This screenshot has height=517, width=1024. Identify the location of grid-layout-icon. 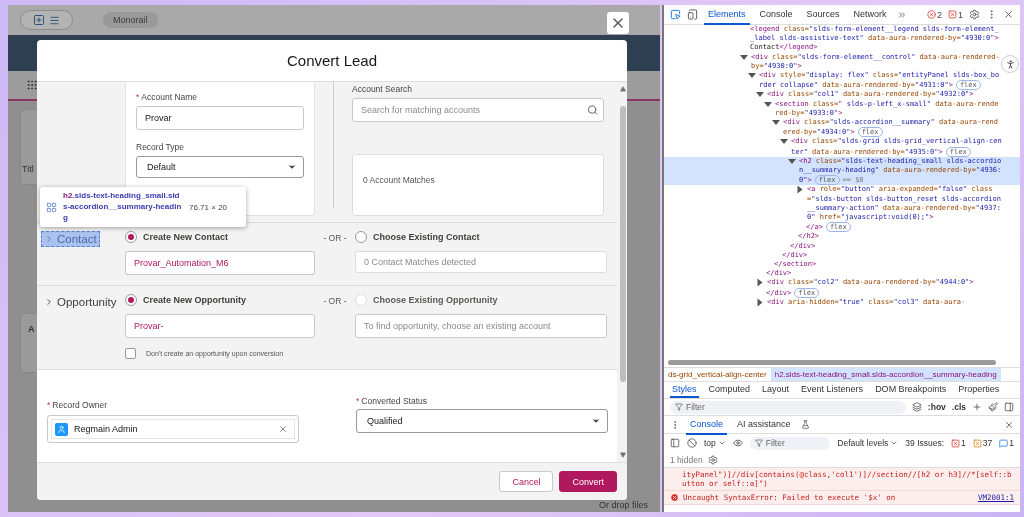
(51, 207).